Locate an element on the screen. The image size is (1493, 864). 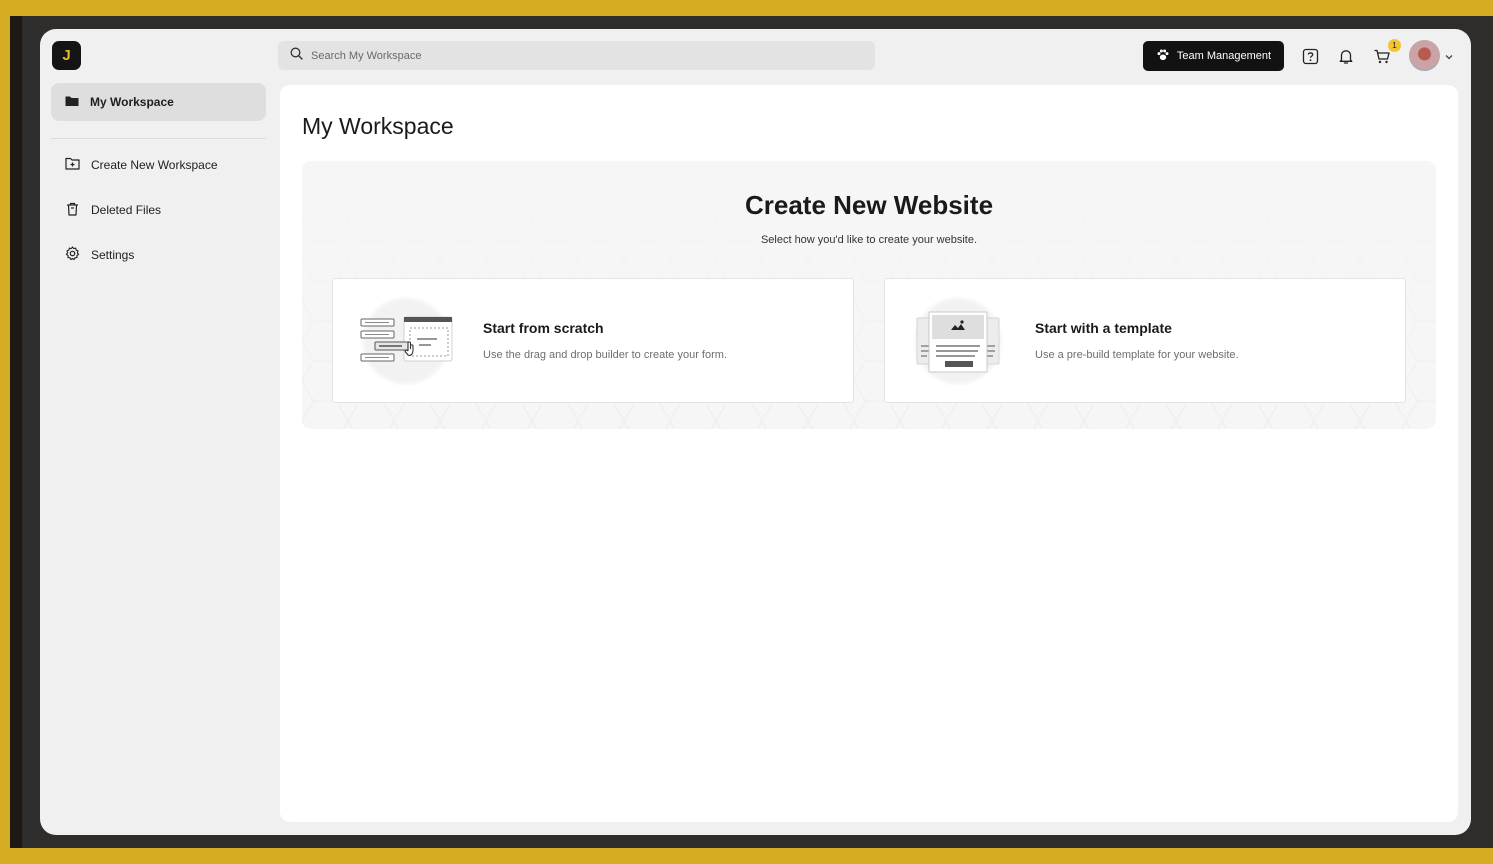
bezel-edge is located at coordinates (16, 432).